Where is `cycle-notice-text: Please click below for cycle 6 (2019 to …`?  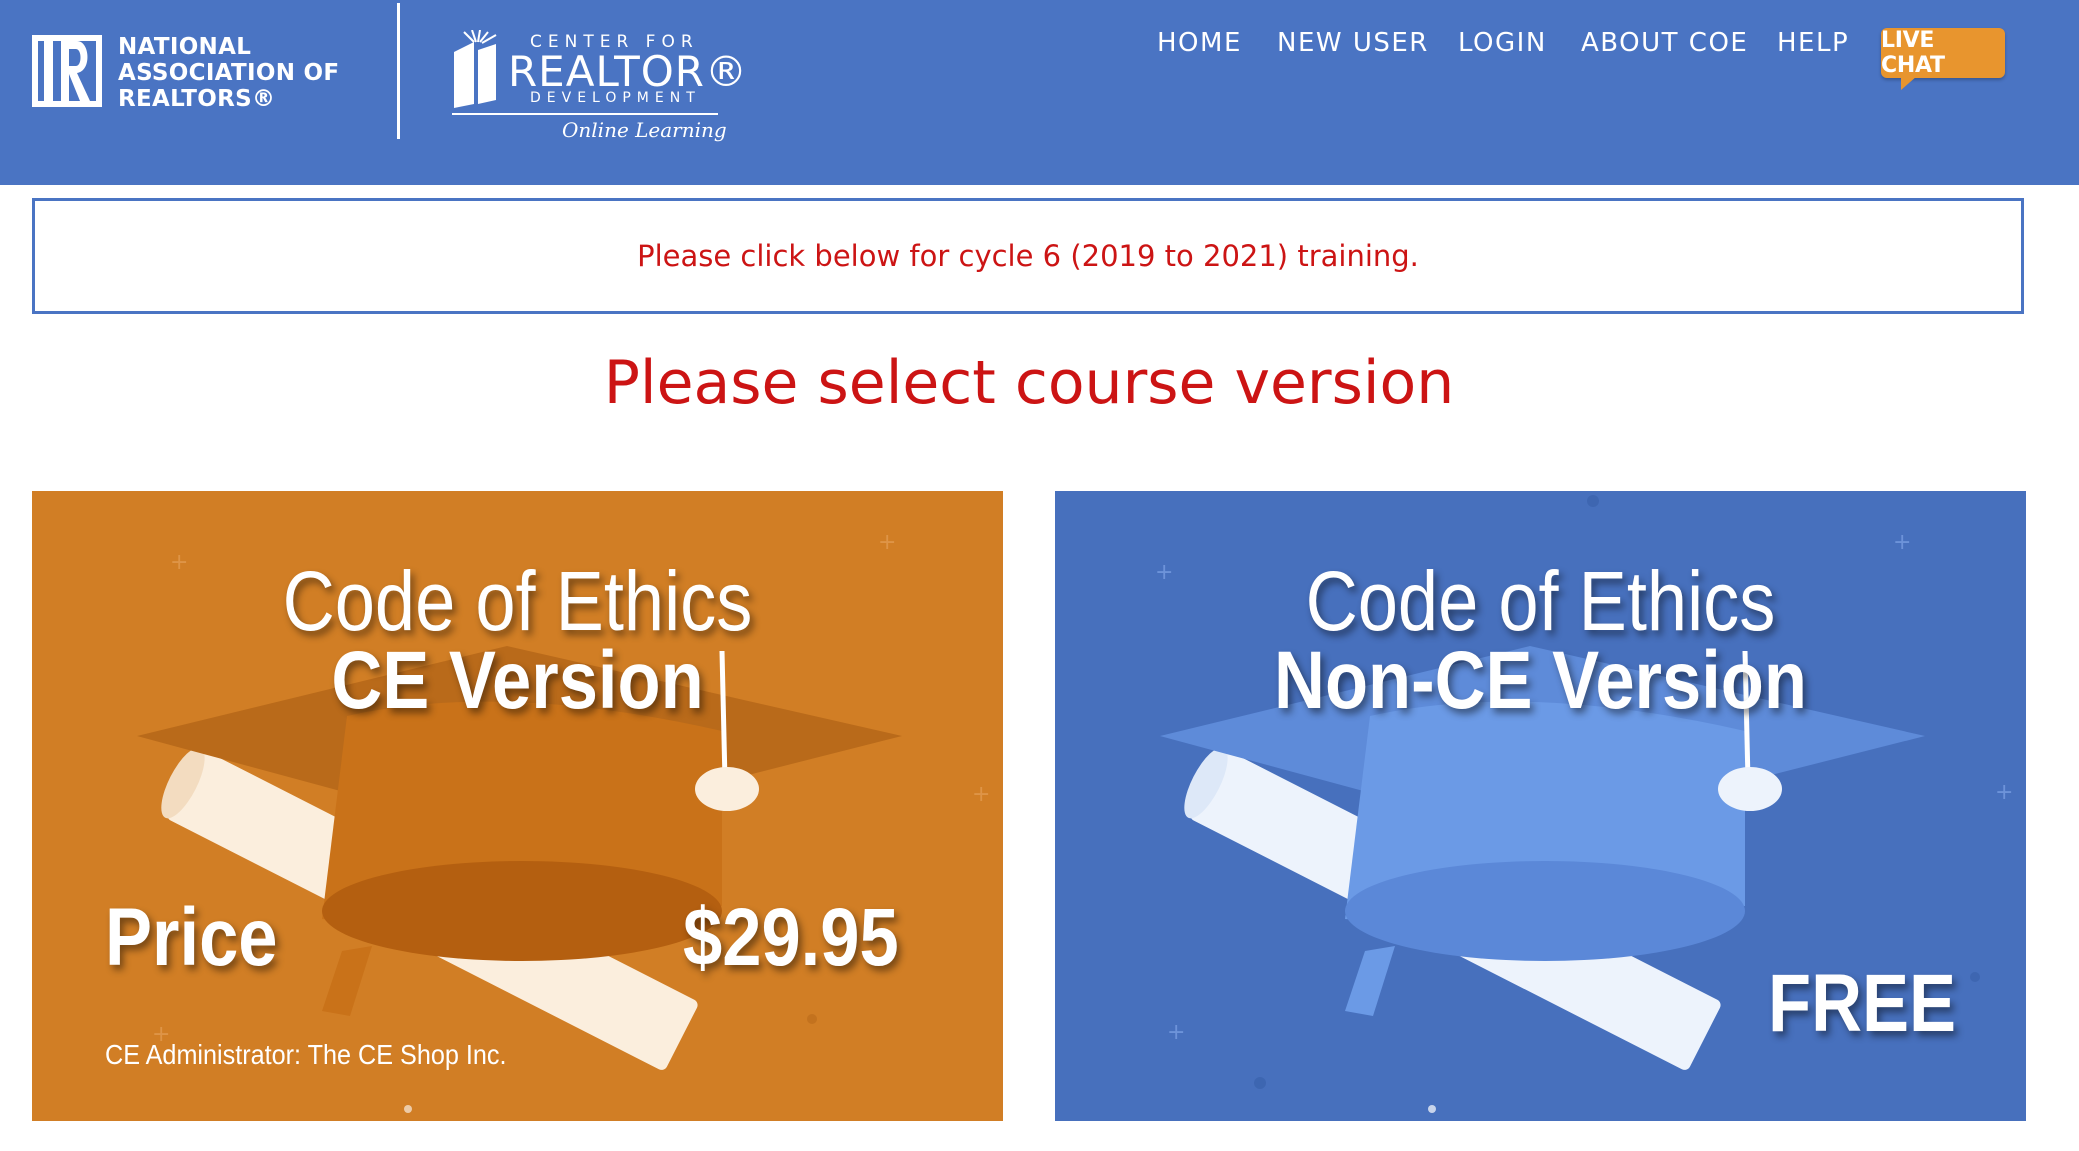 cycle-notice-text: Please click below for cycle 6 (2019 to … is located at coordinates (1028, 256).